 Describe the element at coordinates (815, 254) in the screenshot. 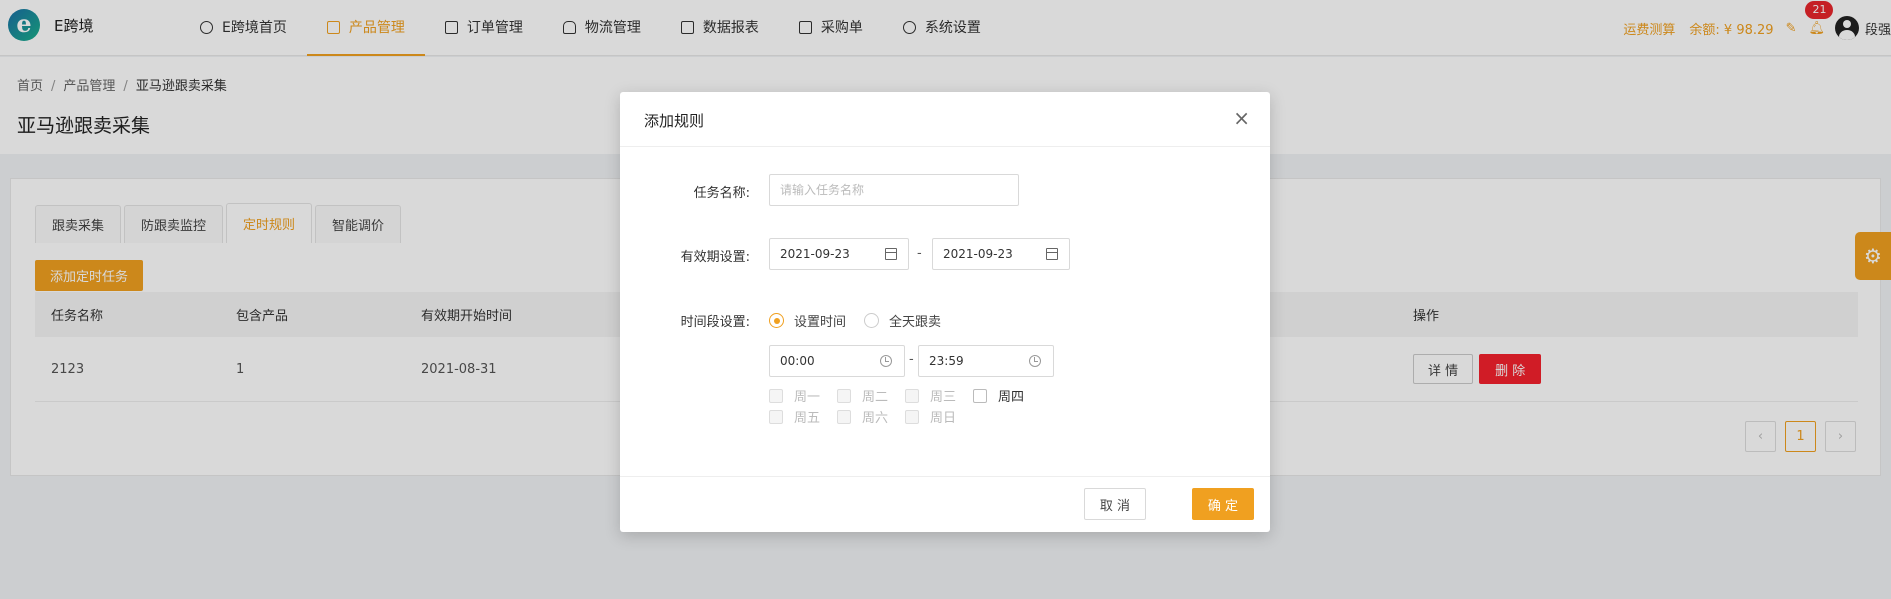

I see `validity-start-value: 2021-09-23` at that location.